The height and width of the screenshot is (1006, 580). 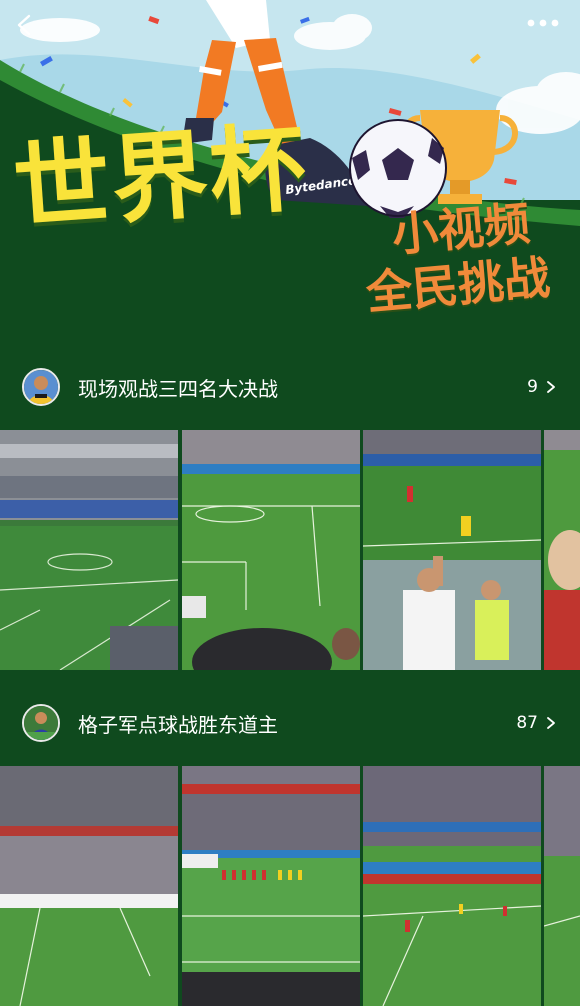 What do you see at coordinates (532, 387) in the screenshot?
I see `video-count: 9` at bounding box center [532, 387].